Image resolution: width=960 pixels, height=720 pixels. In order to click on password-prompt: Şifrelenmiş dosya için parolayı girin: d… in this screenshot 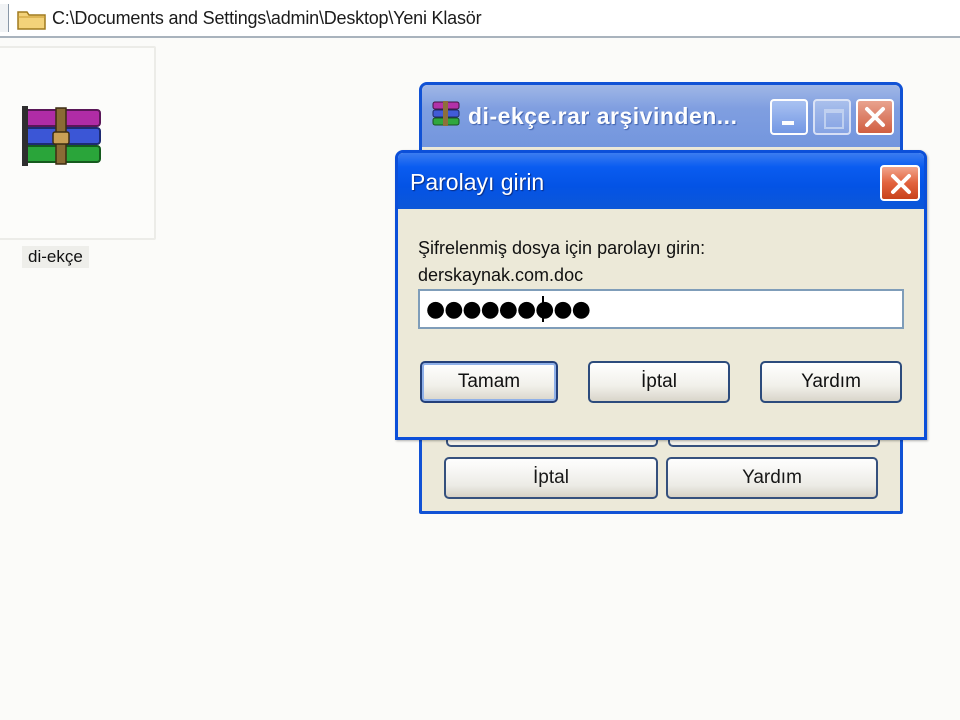, I will do `click(561, 262)`.